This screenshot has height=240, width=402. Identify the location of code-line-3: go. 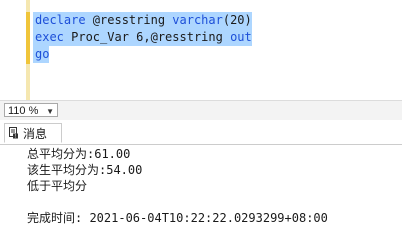
(142, 54).